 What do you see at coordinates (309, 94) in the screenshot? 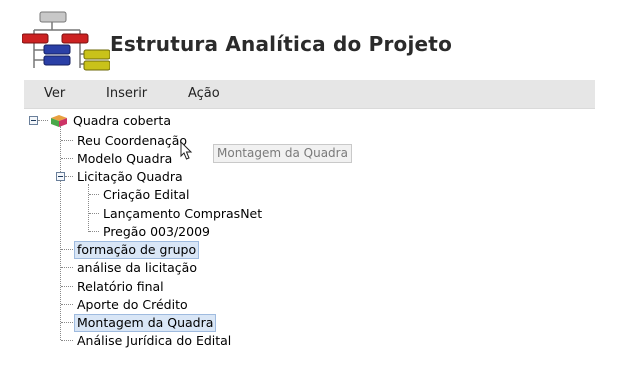
I see `menu-bar: Ver Inserir Ação` at bounding box center [309, 94].